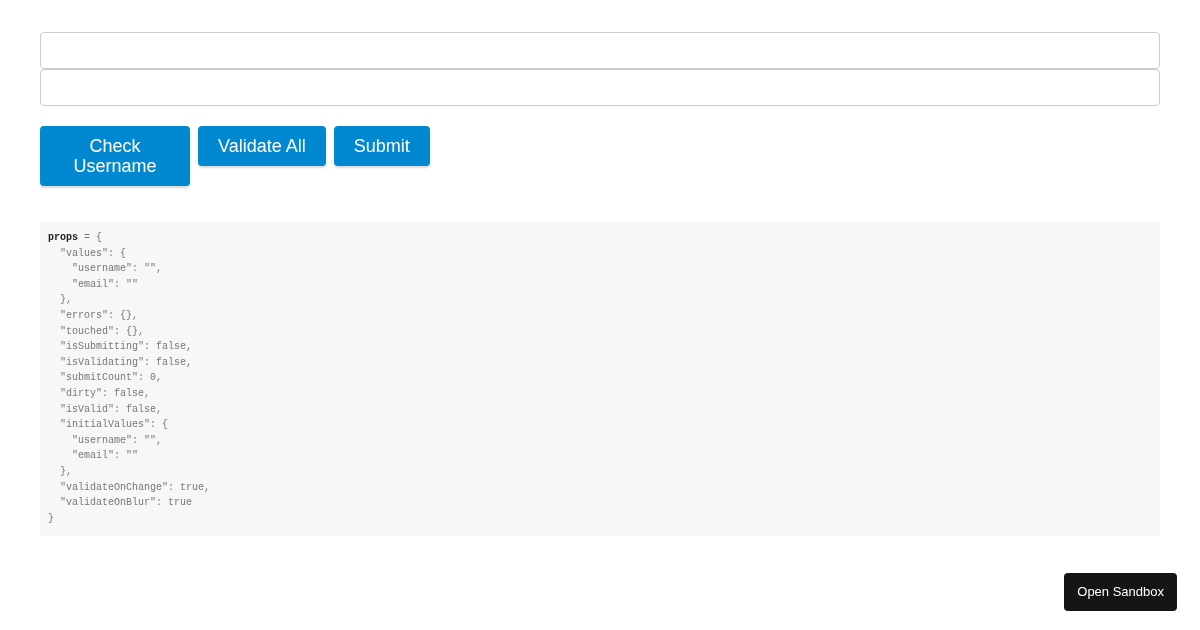 The width and height of the screenshot is (1200, 630). Describe the element at coordinates (381, 146) in the screenshot. I see `form-button: Submit` at that location.